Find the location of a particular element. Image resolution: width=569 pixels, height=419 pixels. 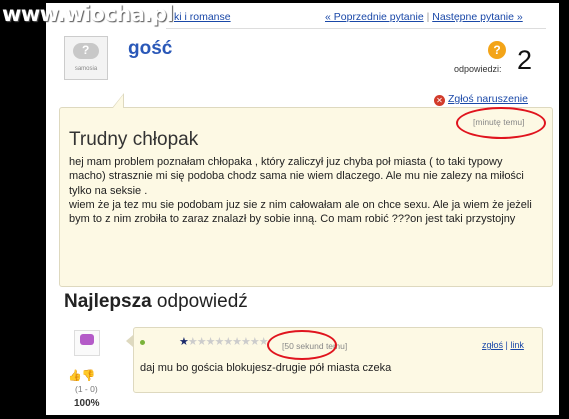

report-icon: ✕ is located at coordinates (439, 100).